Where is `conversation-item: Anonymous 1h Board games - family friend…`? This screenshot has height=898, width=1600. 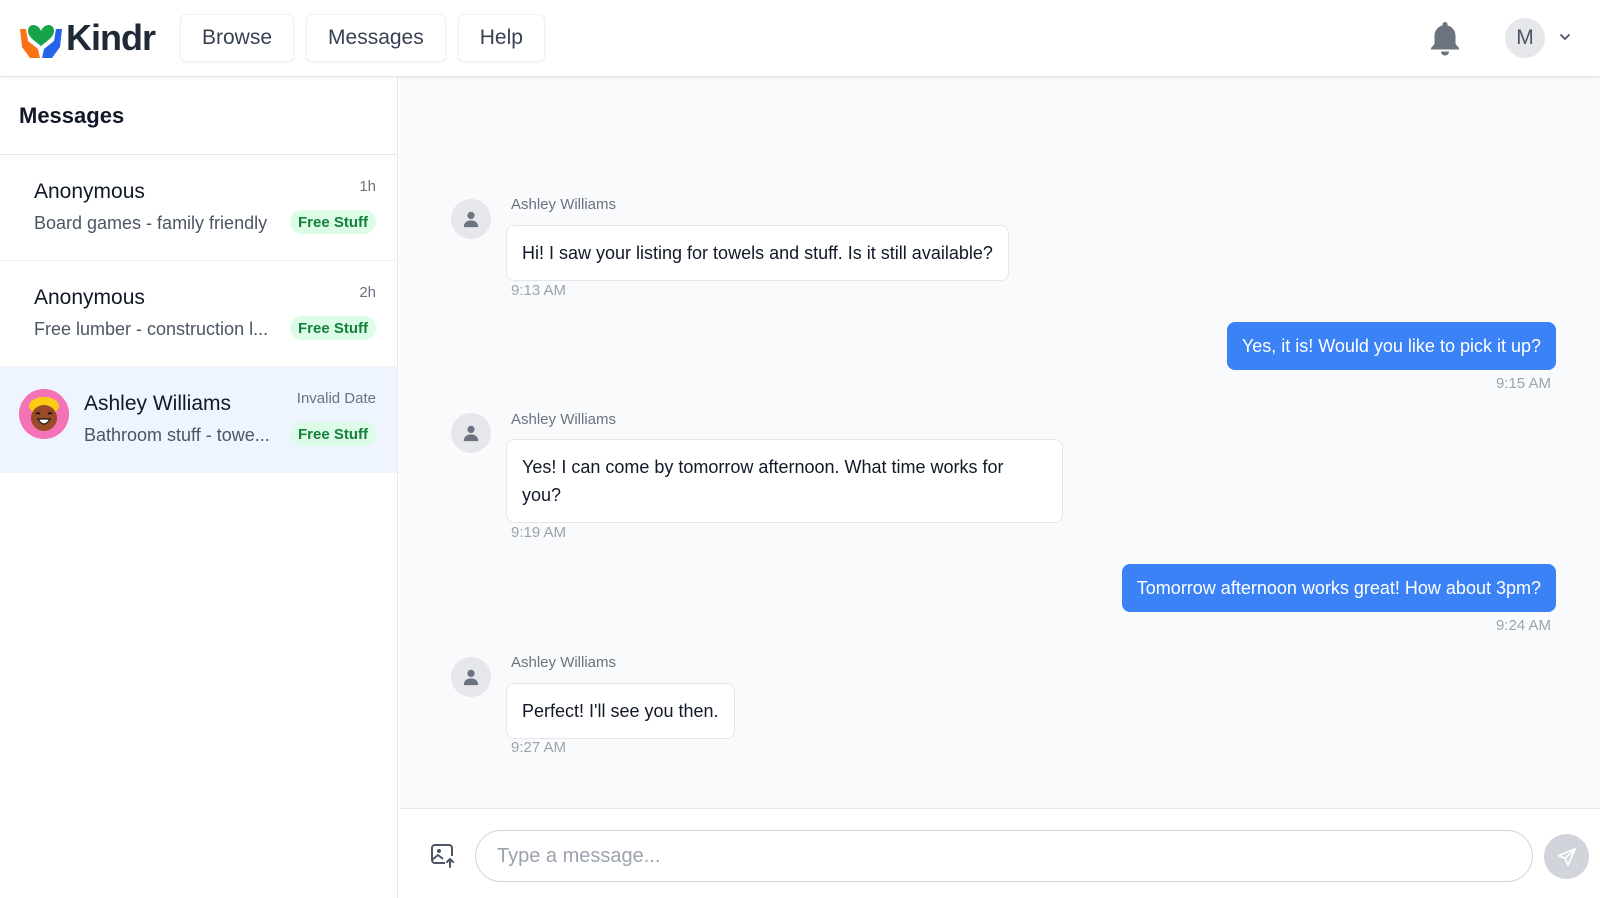 conversation-item: Anonymous 1h Board games - family friend… is located at coordinates (198, 208).